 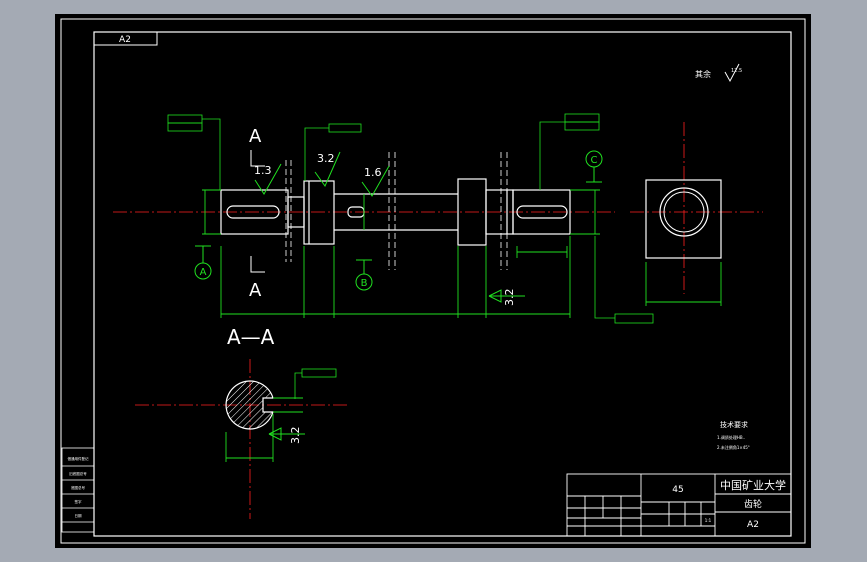 I want to click on section-label-top: A, so click(x=255, y=136).